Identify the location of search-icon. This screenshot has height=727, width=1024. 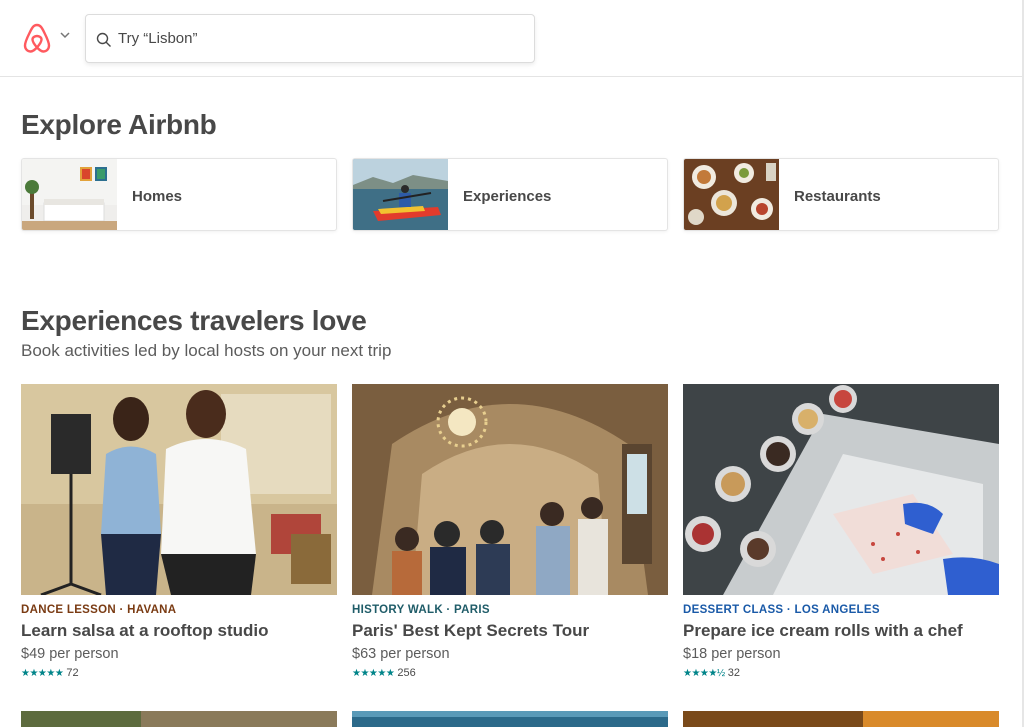
(103, 39).